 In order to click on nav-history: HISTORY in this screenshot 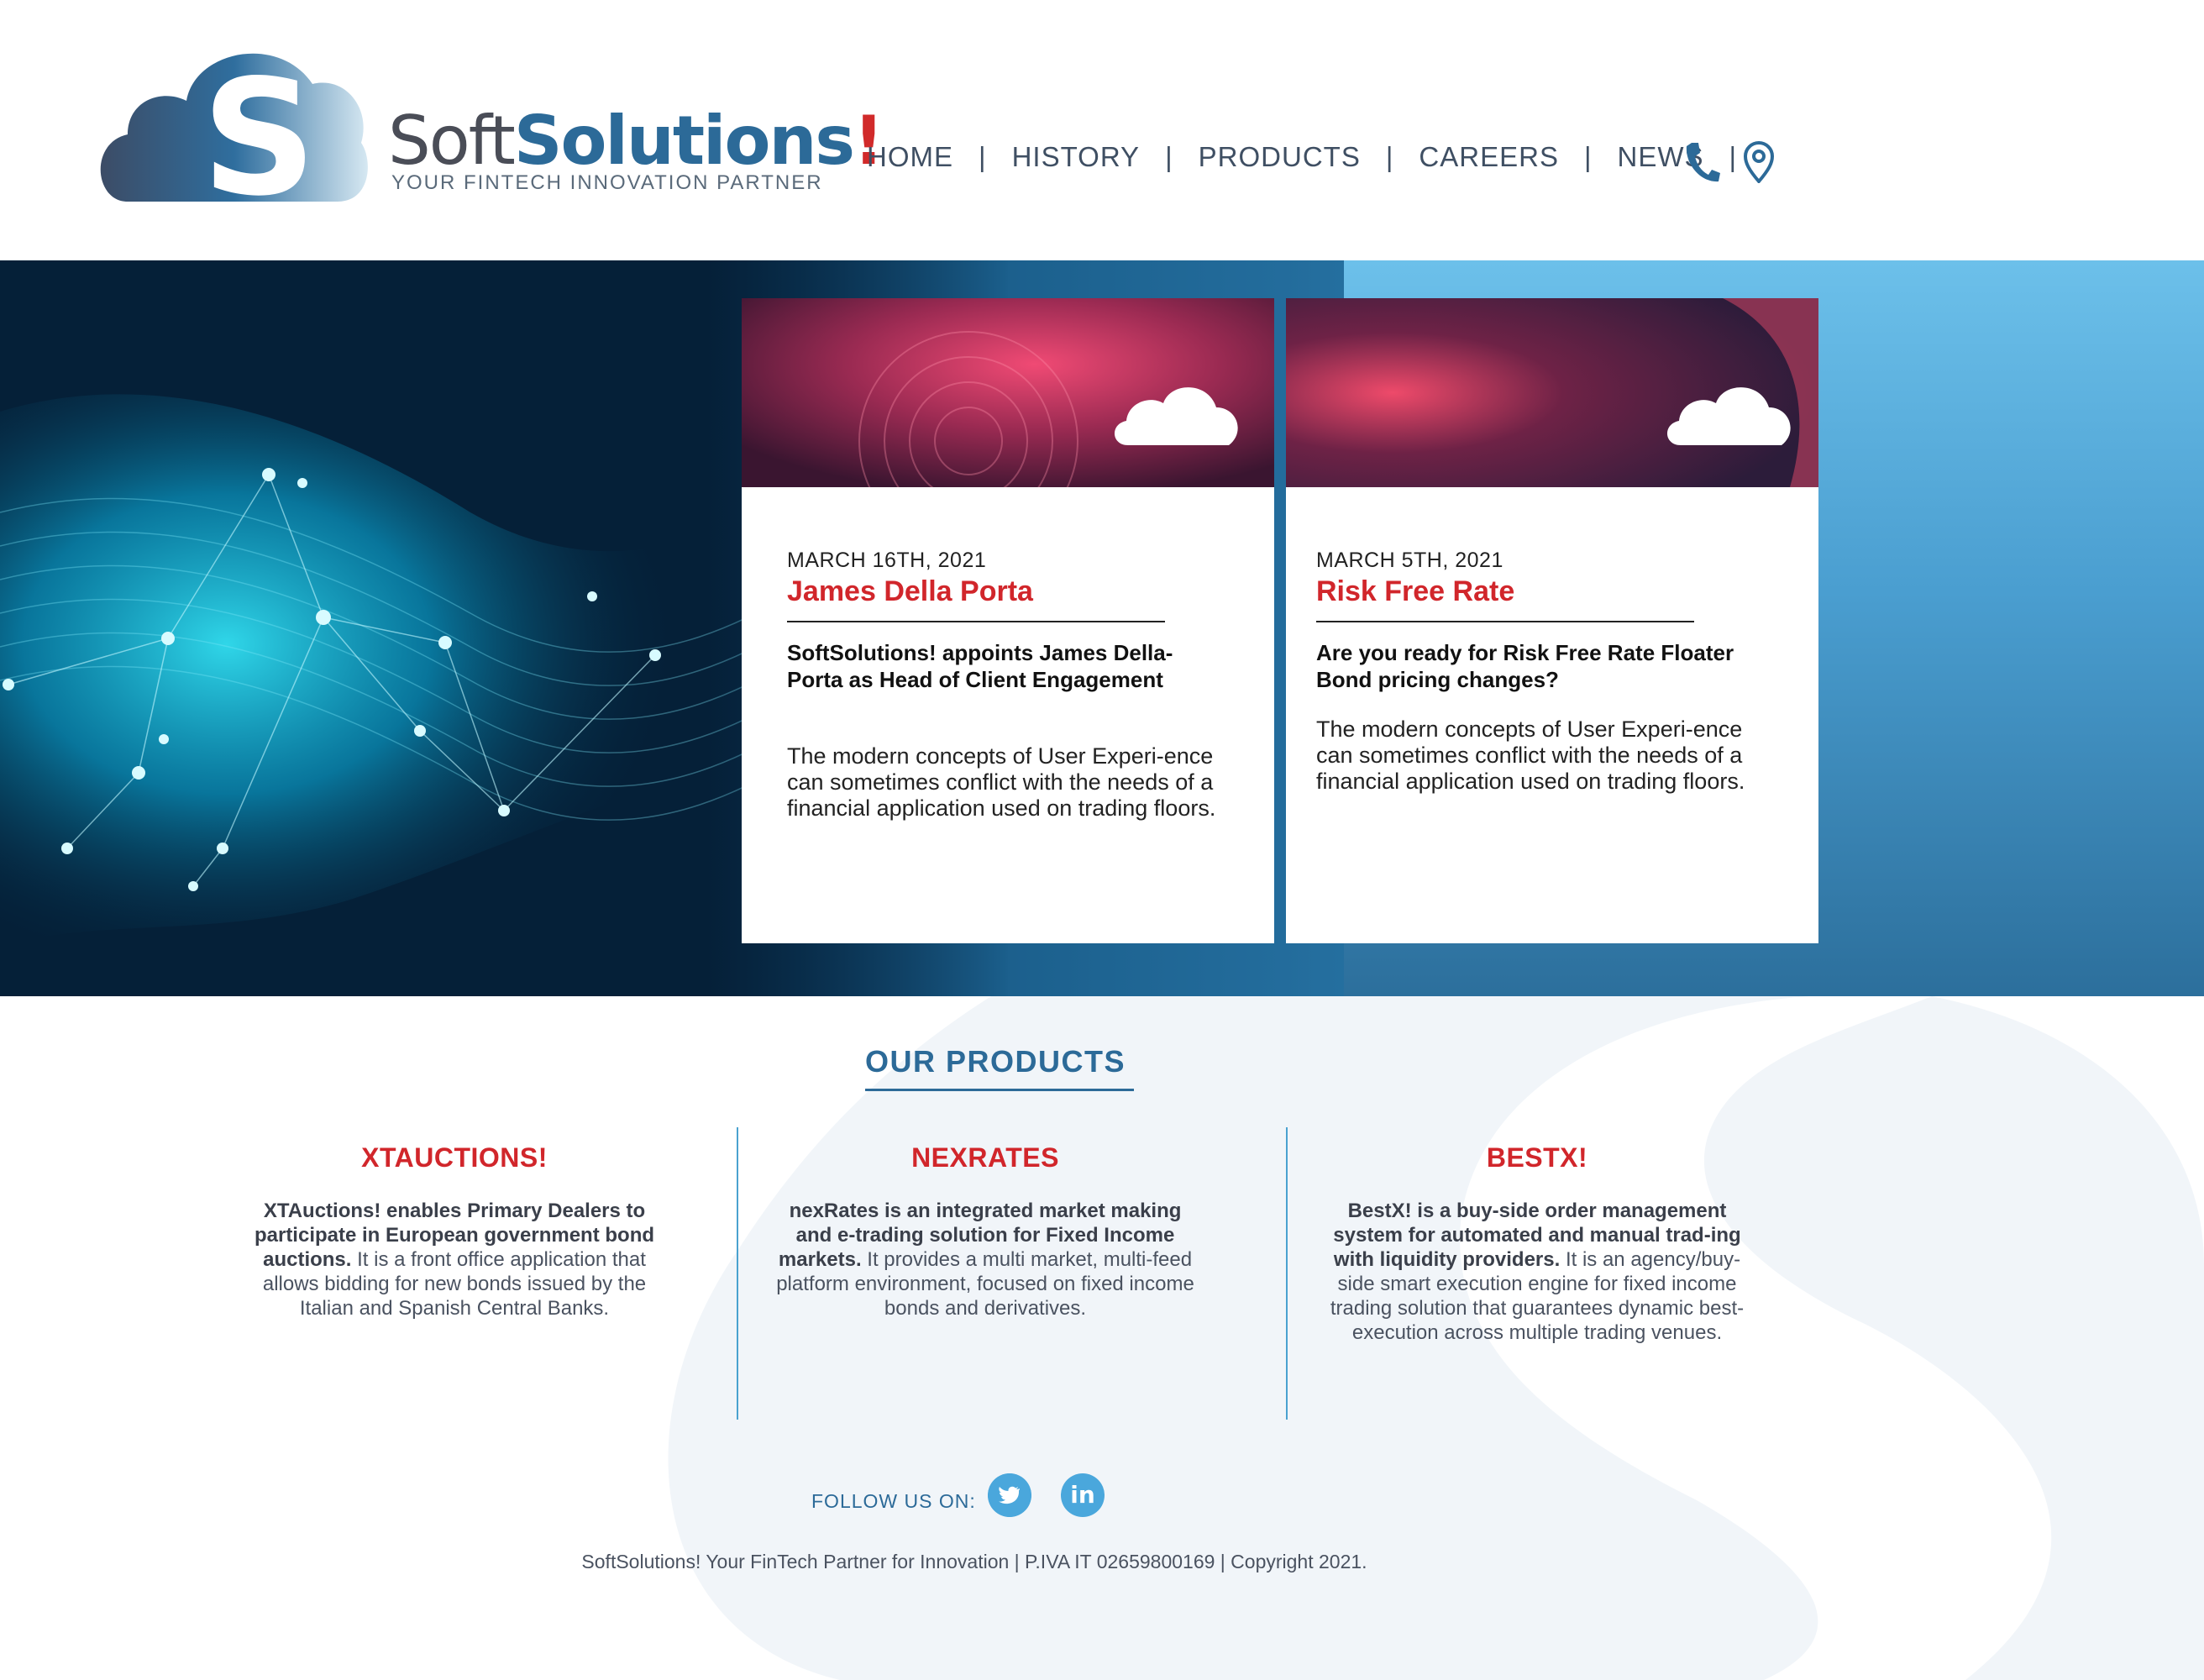, I will do `click(1076, 157)`.